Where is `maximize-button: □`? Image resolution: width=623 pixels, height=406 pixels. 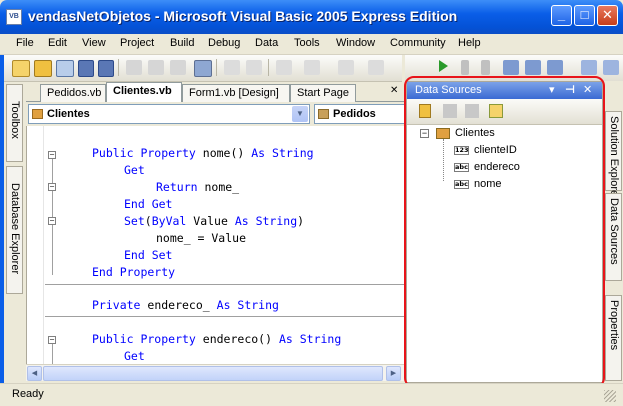
maximize-button: □ is located at coordinates (584, 15).